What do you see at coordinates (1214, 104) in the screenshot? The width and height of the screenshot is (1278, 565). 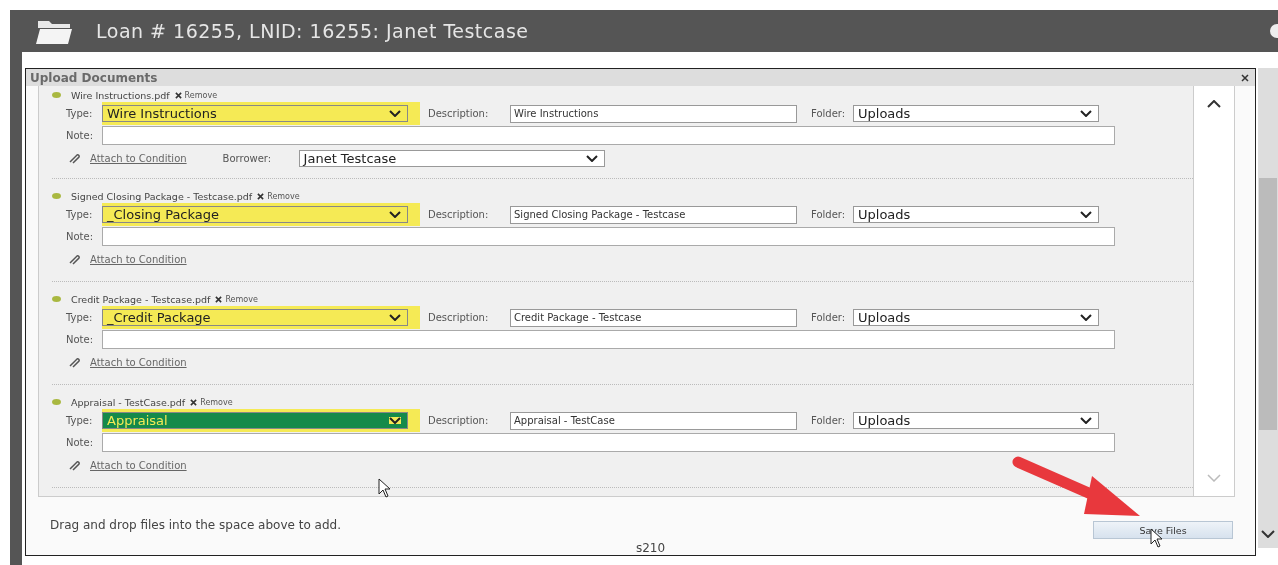 I see `scroll-up-icon` at bounding box center [1214, 104].